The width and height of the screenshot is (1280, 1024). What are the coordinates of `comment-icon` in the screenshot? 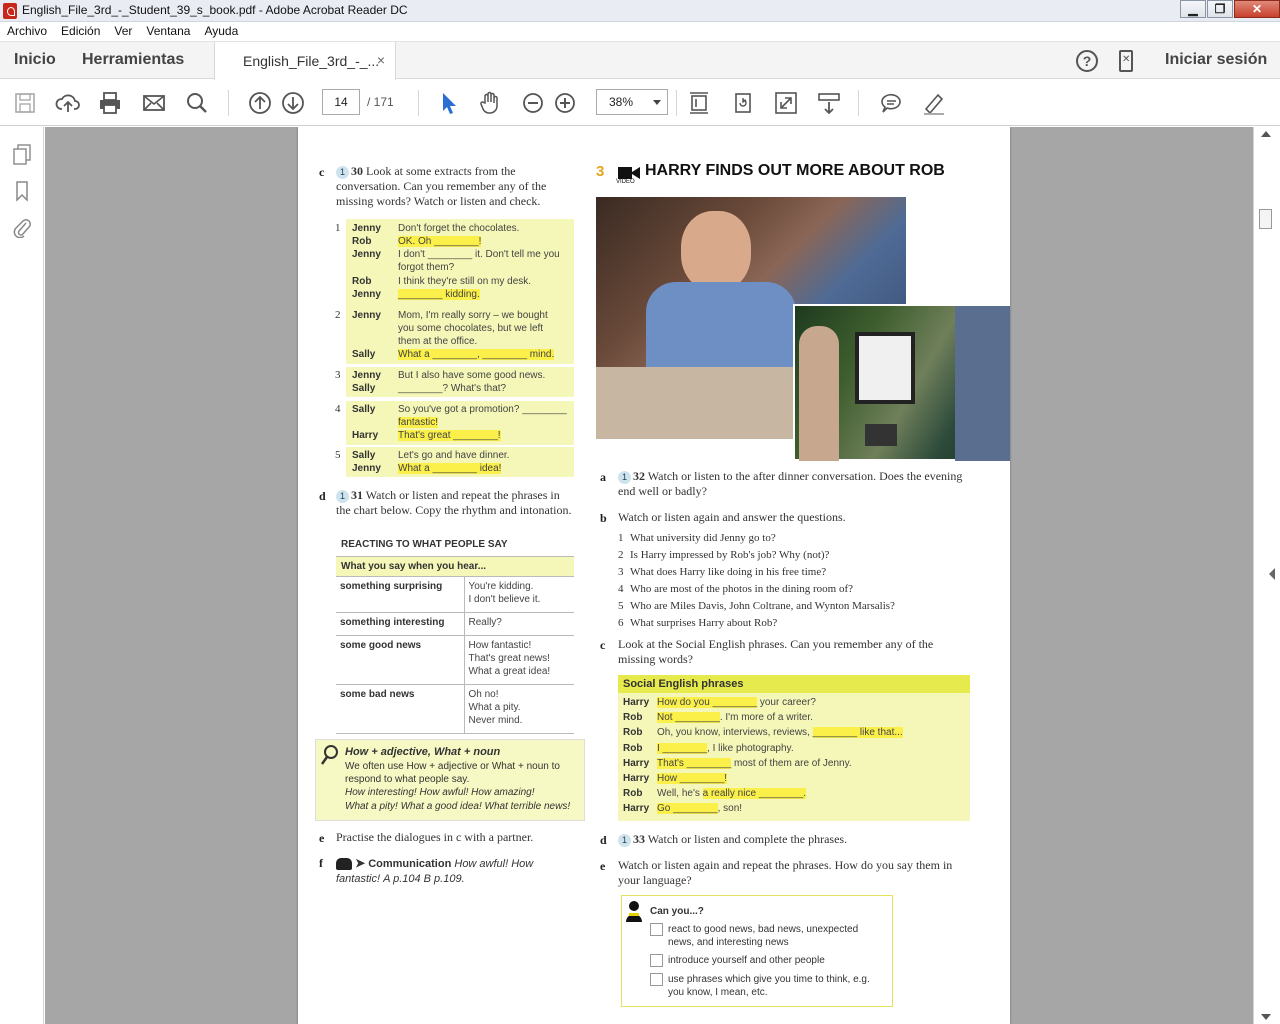 It's located at (891, 103).